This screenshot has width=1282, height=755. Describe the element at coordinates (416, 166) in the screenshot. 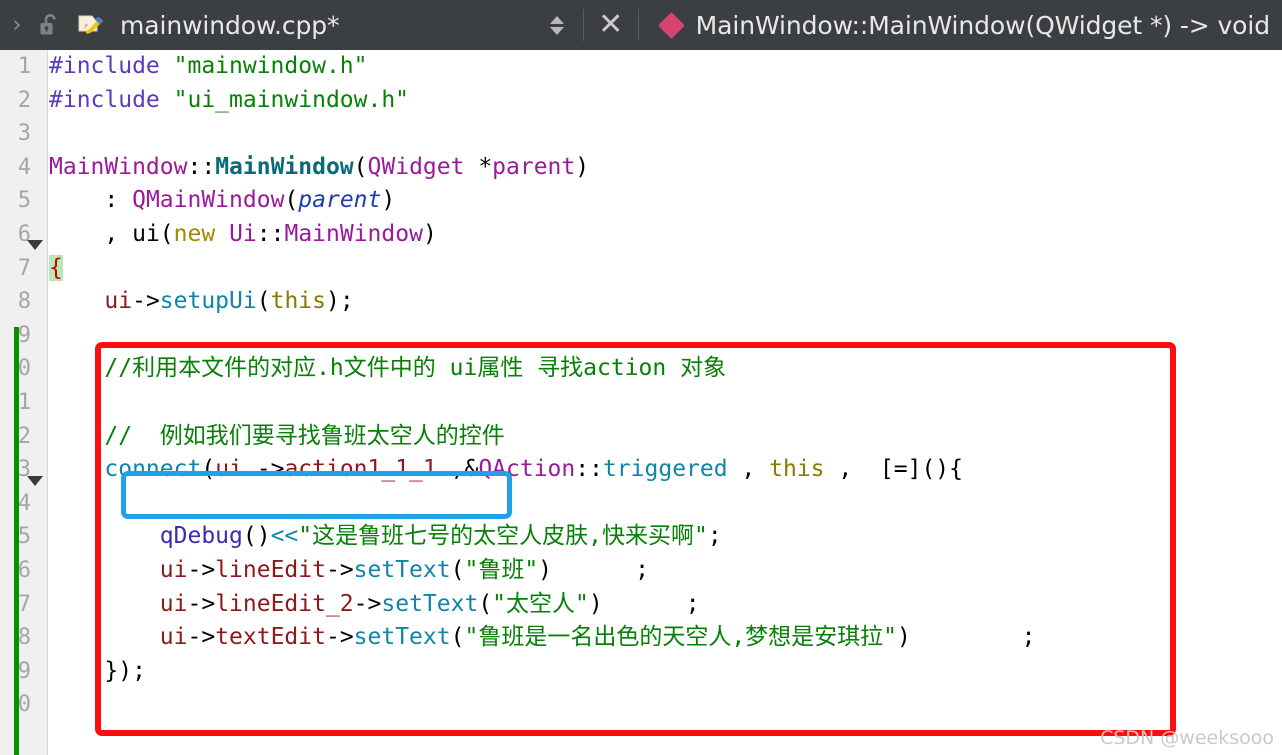

I see `code-token: QWidget` at that location.